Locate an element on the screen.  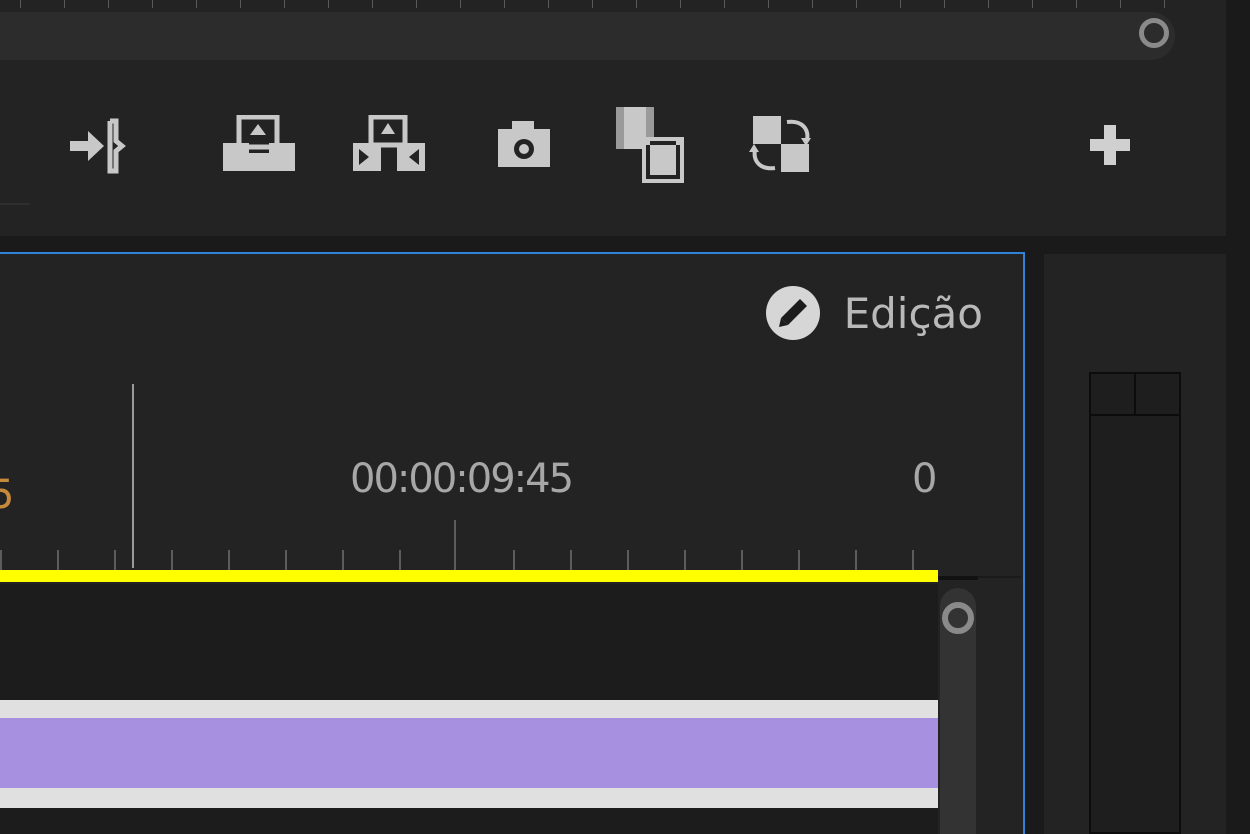
toggle-proxies-icon is located at coordinates (780, 144).